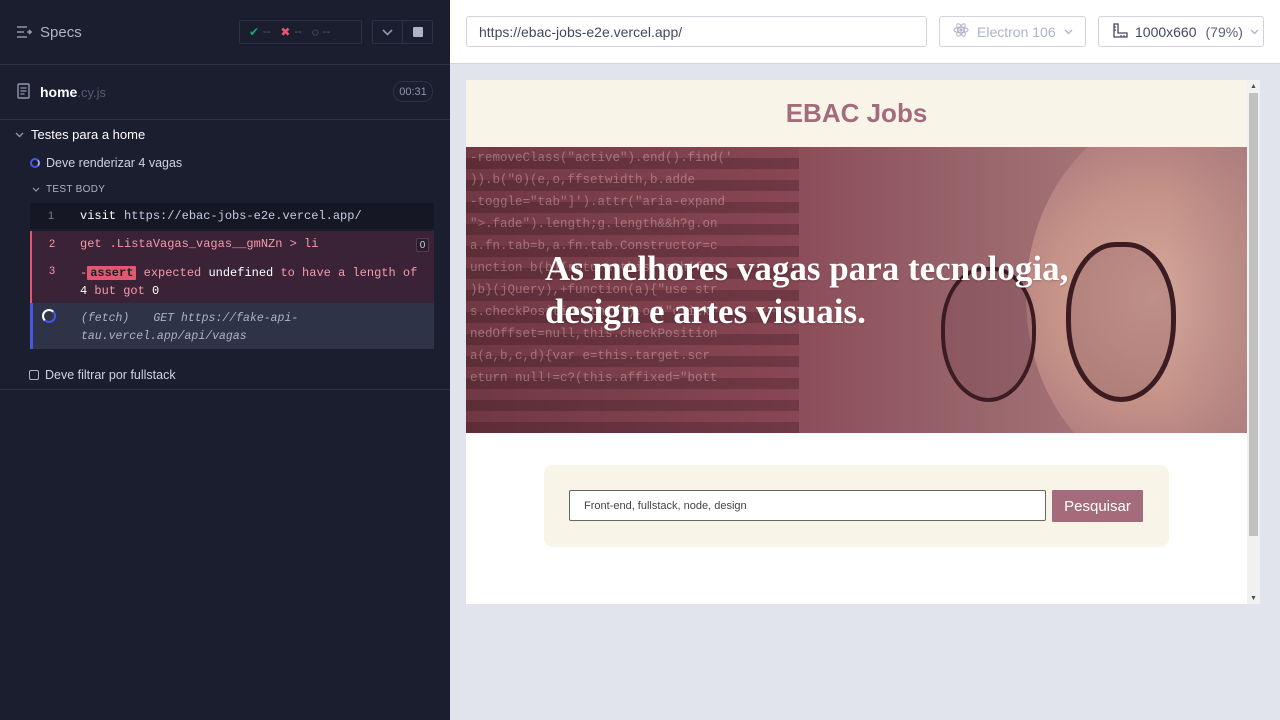 This screenshot has width=1280, height=720. Describe the element at coordinates (51, 216) in the screenshot. I see `command-number: 1` at that location.